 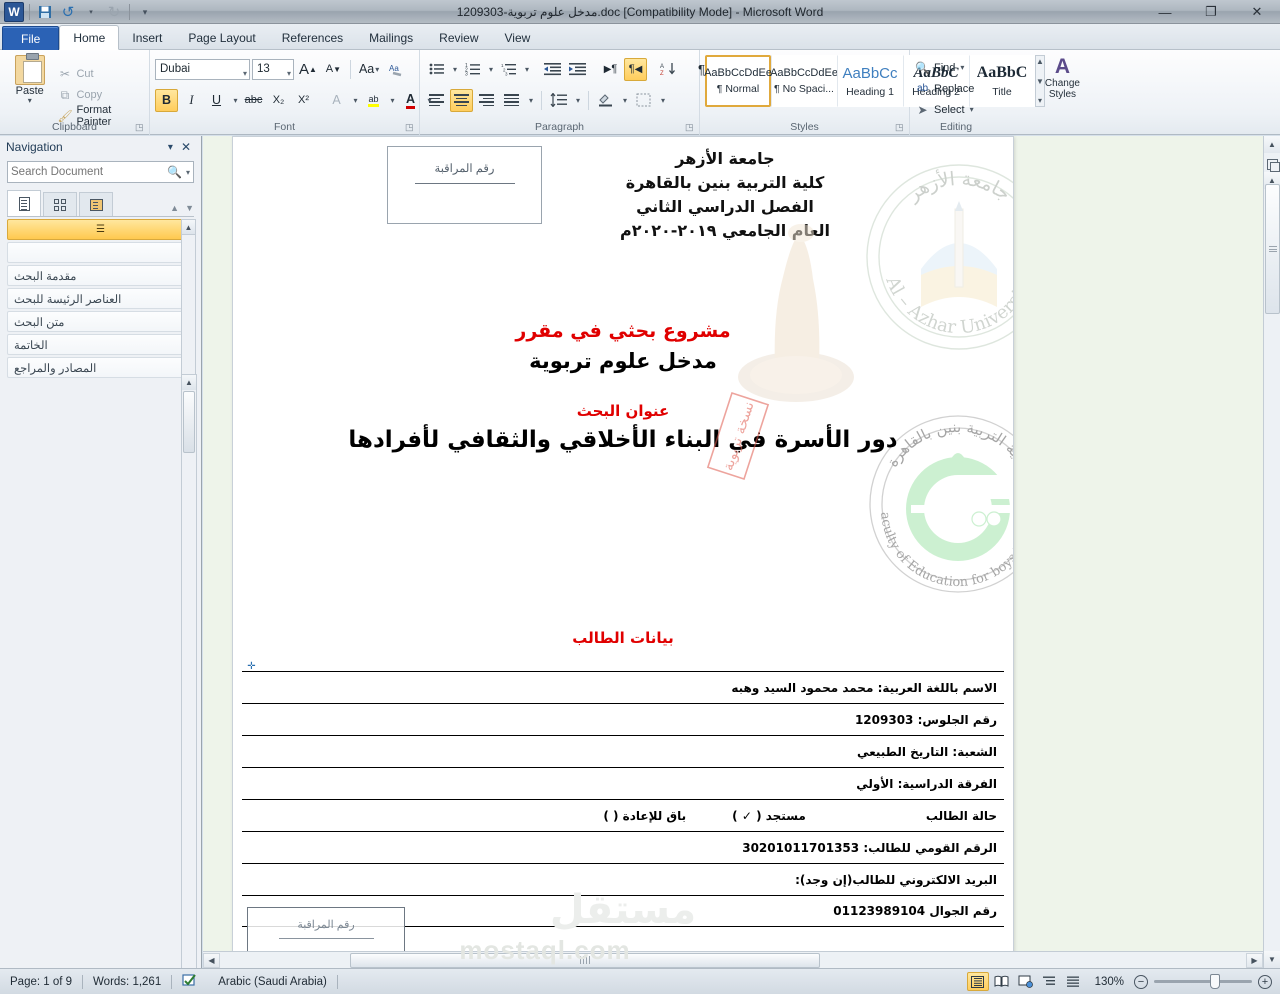 What do you see at coordinates (1109, 982) in the screenshot?
I see `zoom-level: 130%` at bounding box center [1109, 982].